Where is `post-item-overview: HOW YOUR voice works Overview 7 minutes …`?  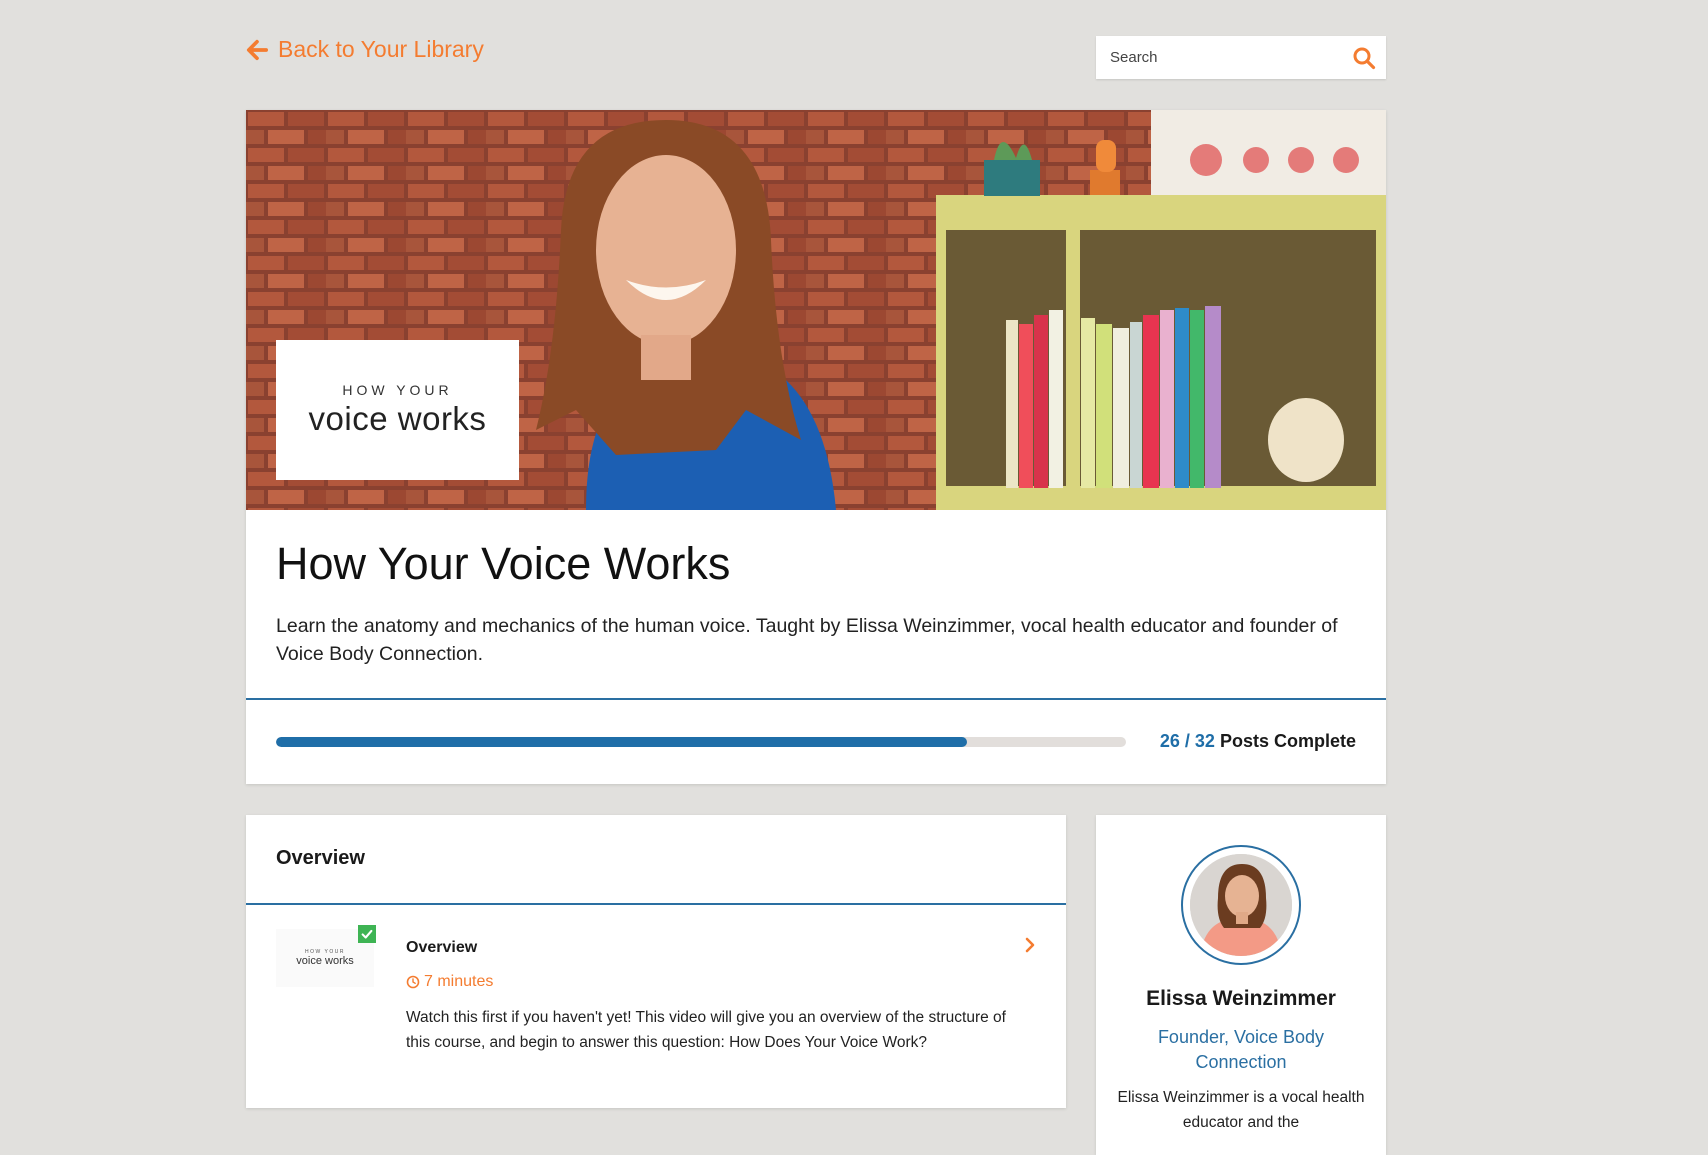 post-item-overview: HOW YOUR voice works Overview 7 minutes … is located at coordinates (656, 1005).